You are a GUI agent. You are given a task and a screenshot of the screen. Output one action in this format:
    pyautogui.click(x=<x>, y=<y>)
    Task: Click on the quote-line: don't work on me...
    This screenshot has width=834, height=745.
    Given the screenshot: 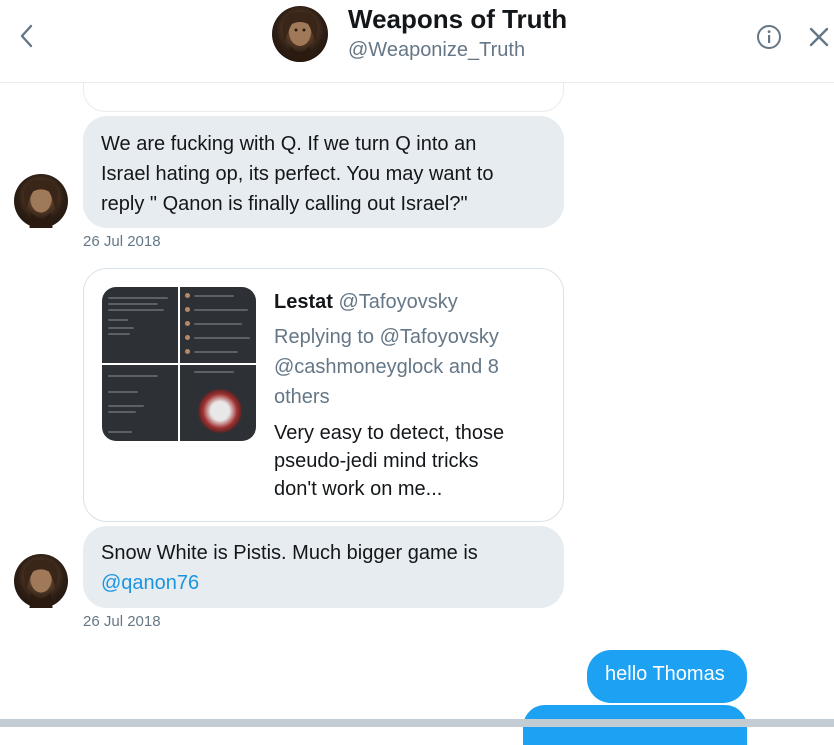 What is the action you would take?
    pyautogui.click(x=358, y=489)
    